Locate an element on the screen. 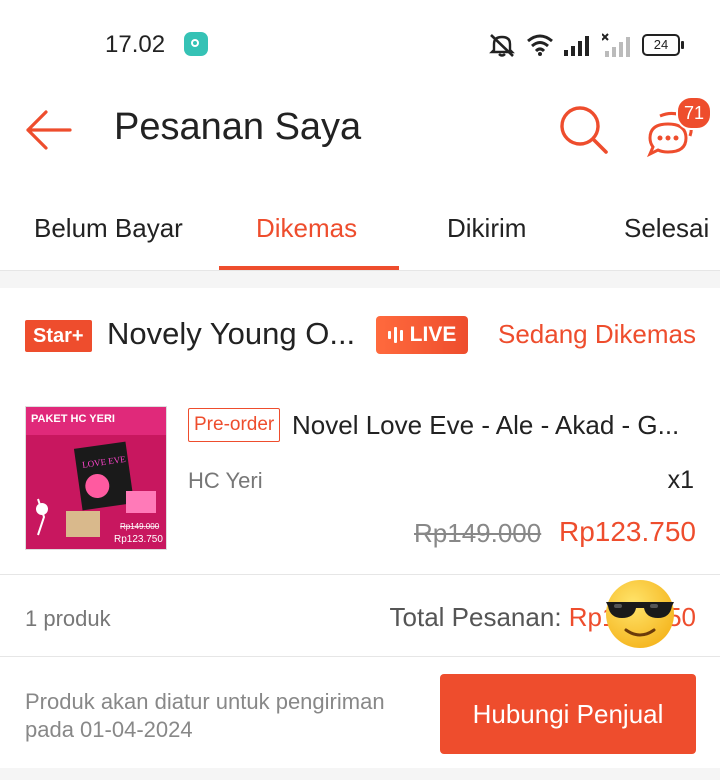  image-title: PAKET HC YERI is located at coordinates (73, 419).